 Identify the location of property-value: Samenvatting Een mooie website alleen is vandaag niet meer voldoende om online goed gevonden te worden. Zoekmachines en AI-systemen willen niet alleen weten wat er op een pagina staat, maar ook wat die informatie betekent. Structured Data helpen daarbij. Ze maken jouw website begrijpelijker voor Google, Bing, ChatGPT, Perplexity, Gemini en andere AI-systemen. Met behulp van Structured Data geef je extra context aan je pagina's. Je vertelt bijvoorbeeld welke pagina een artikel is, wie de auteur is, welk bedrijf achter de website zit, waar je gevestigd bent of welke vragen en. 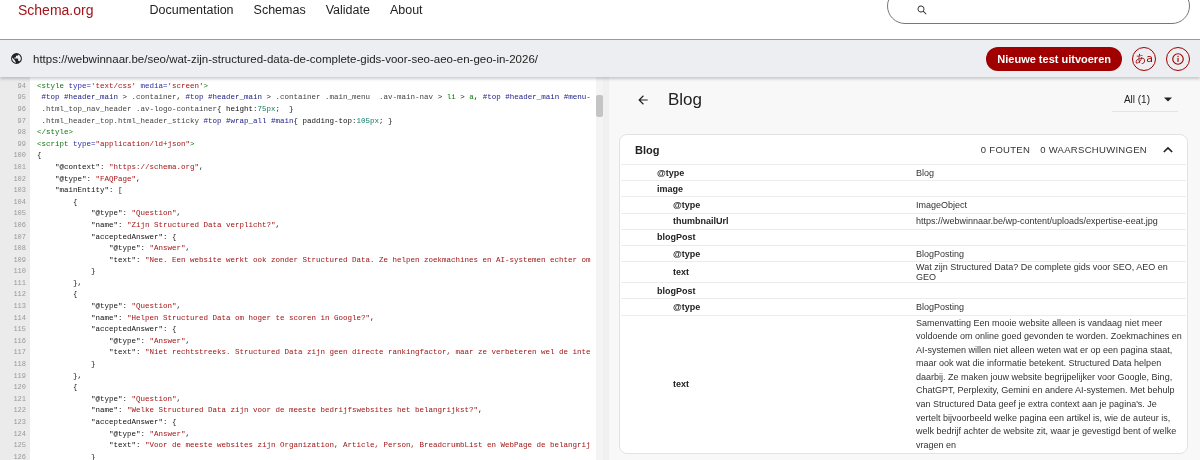
(1049, 384).